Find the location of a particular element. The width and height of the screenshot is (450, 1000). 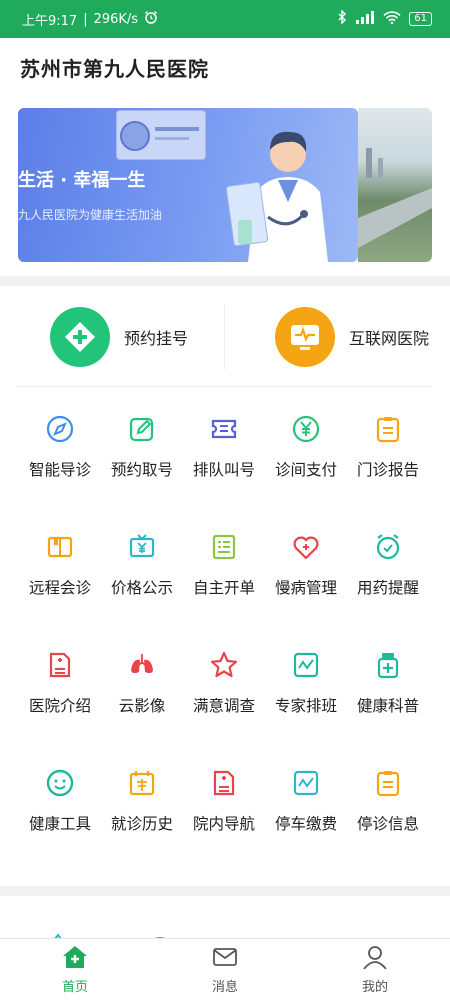

service-expert-schedule: 专家排班 is located at coordinates (306, 695).